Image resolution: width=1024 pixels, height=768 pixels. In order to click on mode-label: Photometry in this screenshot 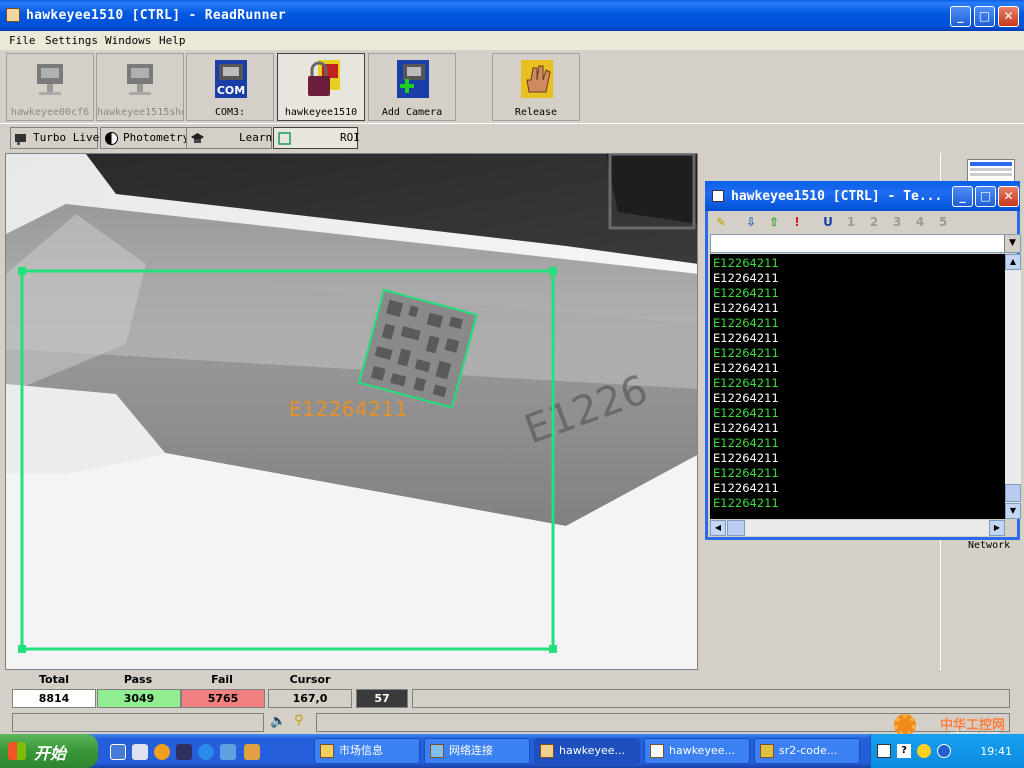, I will do `click(156, 137)`.